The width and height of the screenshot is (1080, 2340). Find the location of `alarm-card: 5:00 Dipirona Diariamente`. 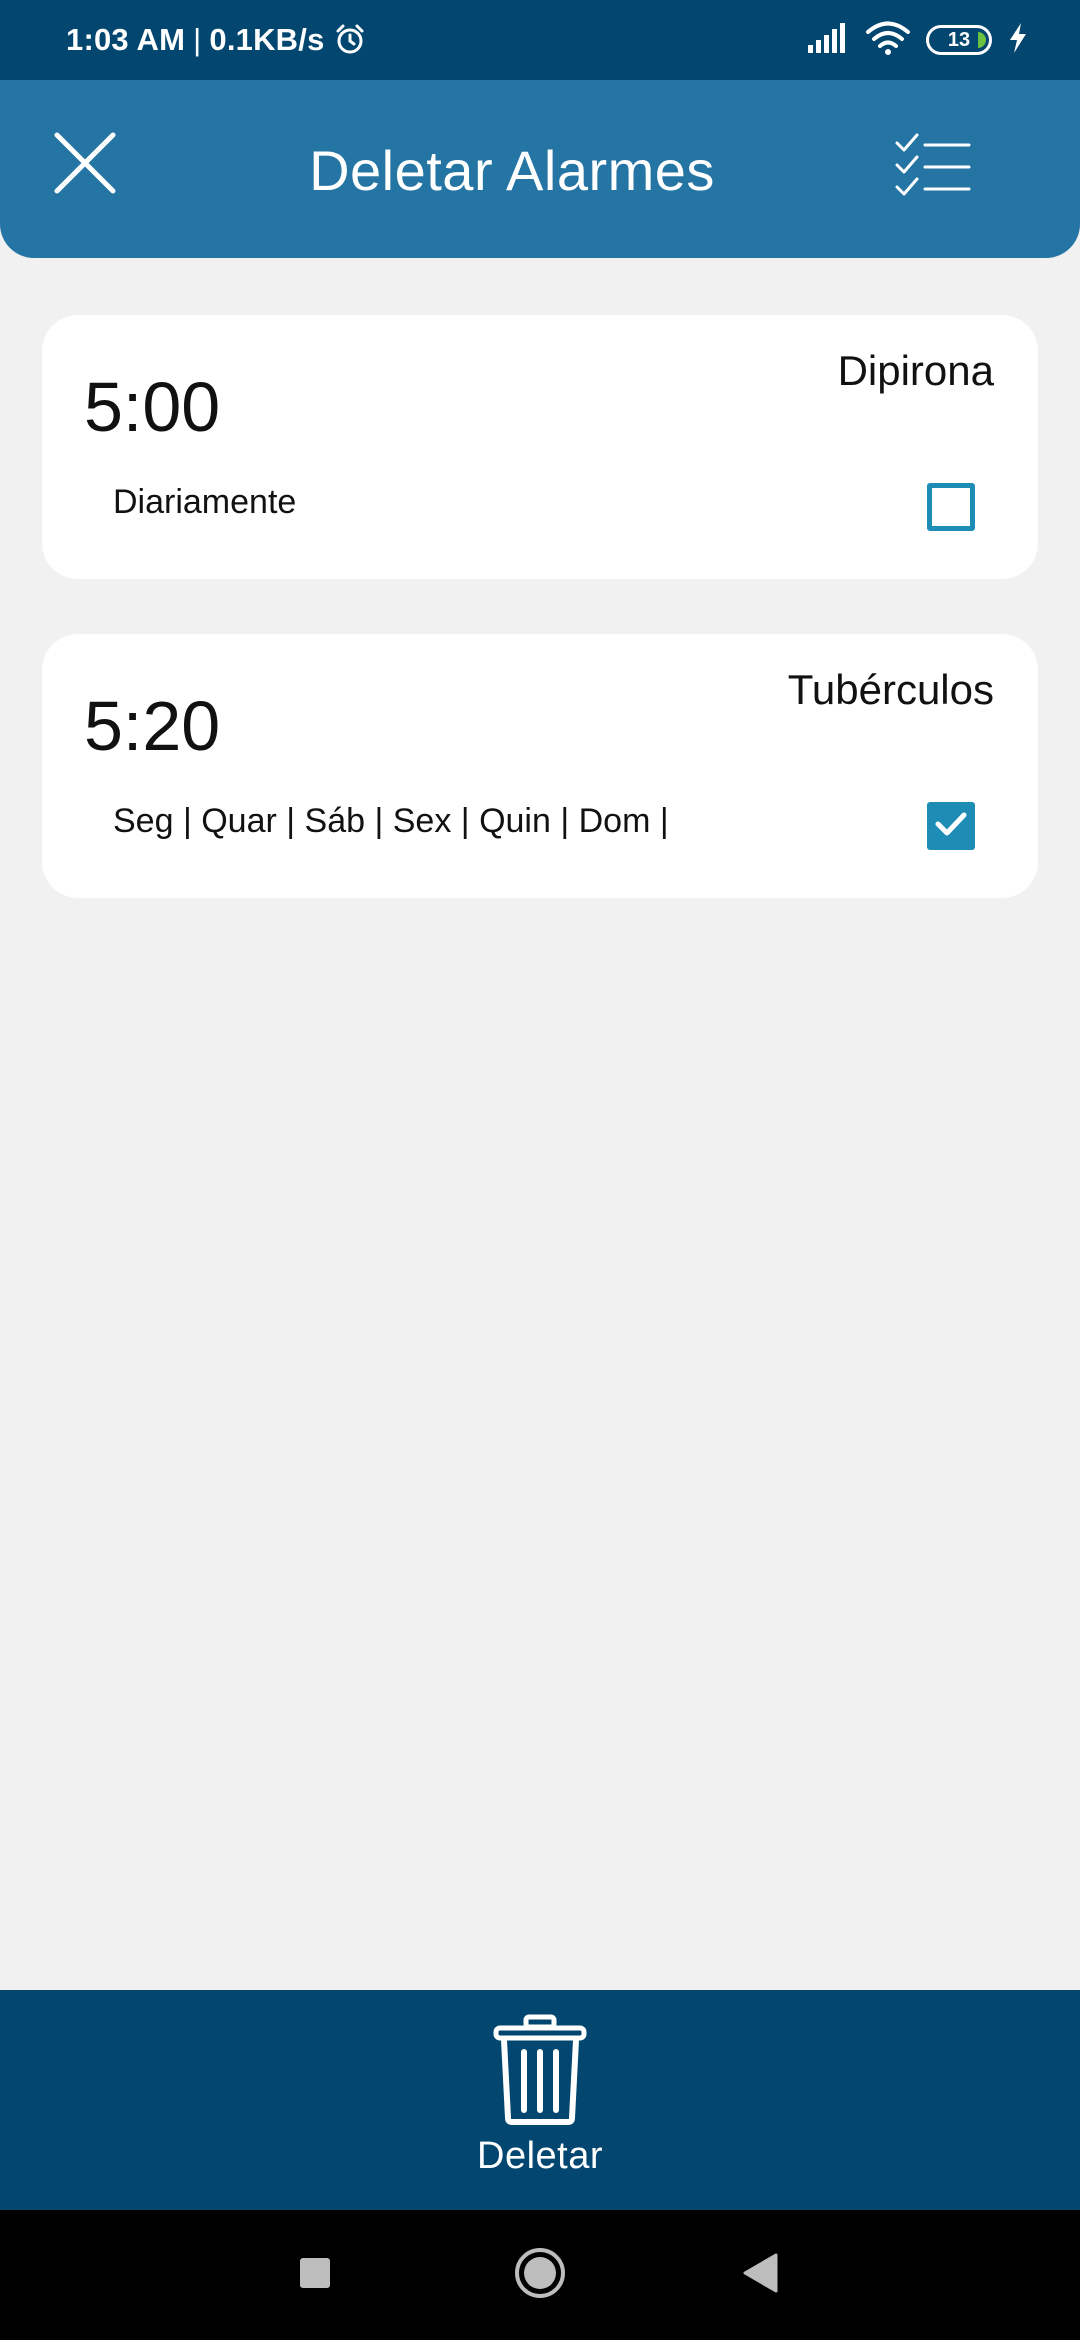

alarm-card: 5:00 Dipirona Diariamente is located at coordinates (540, 447).